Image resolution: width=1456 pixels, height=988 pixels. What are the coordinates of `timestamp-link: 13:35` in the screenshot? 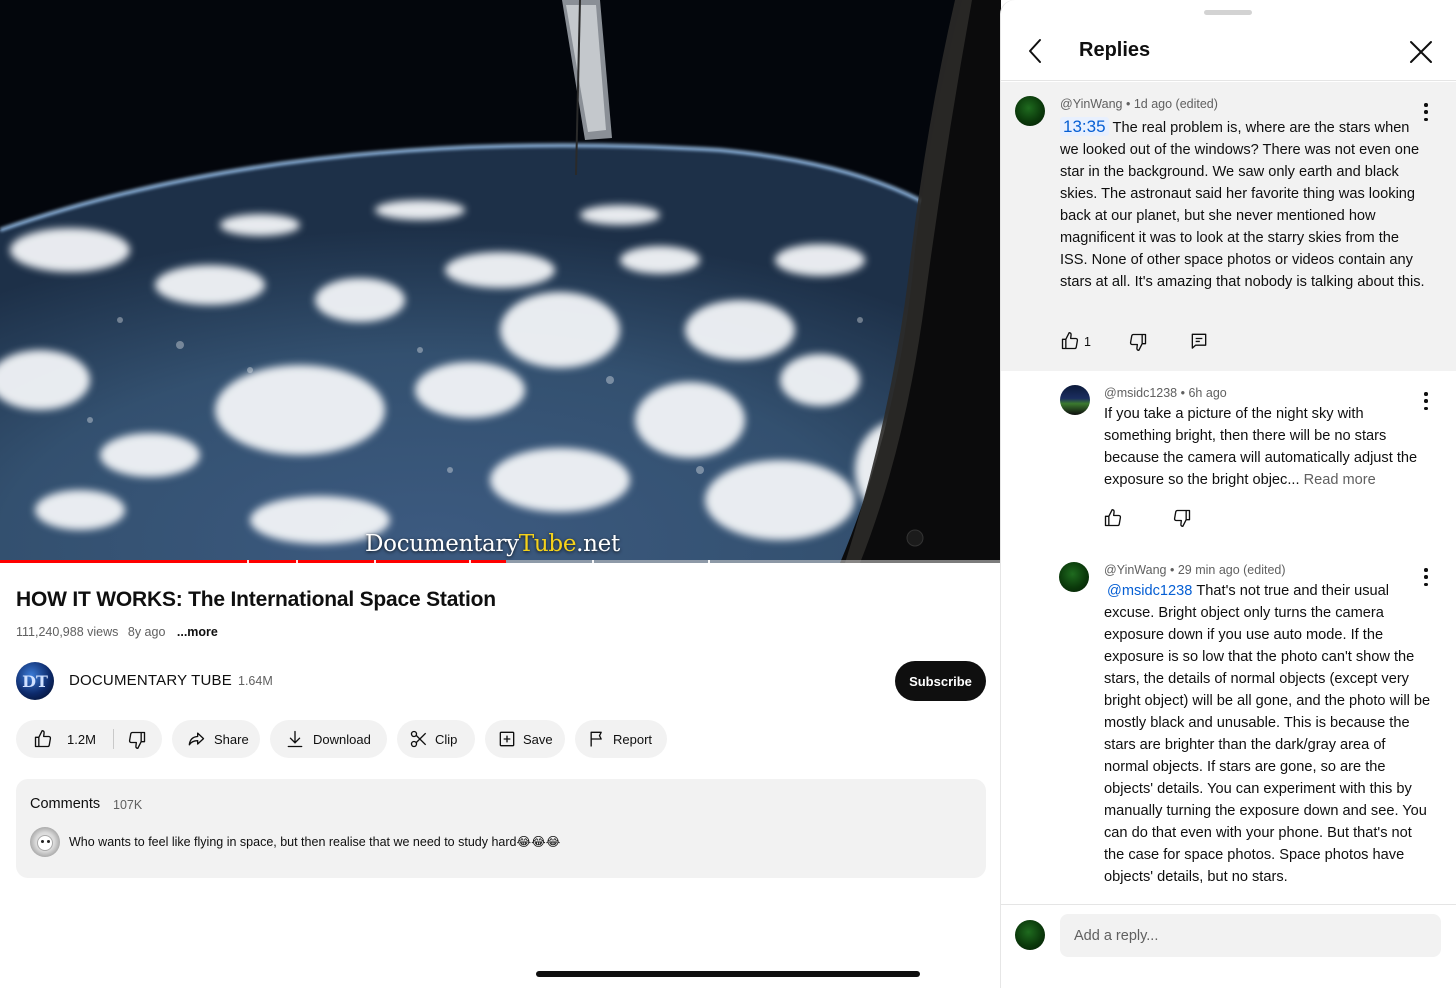 It's located at (1084, 126).